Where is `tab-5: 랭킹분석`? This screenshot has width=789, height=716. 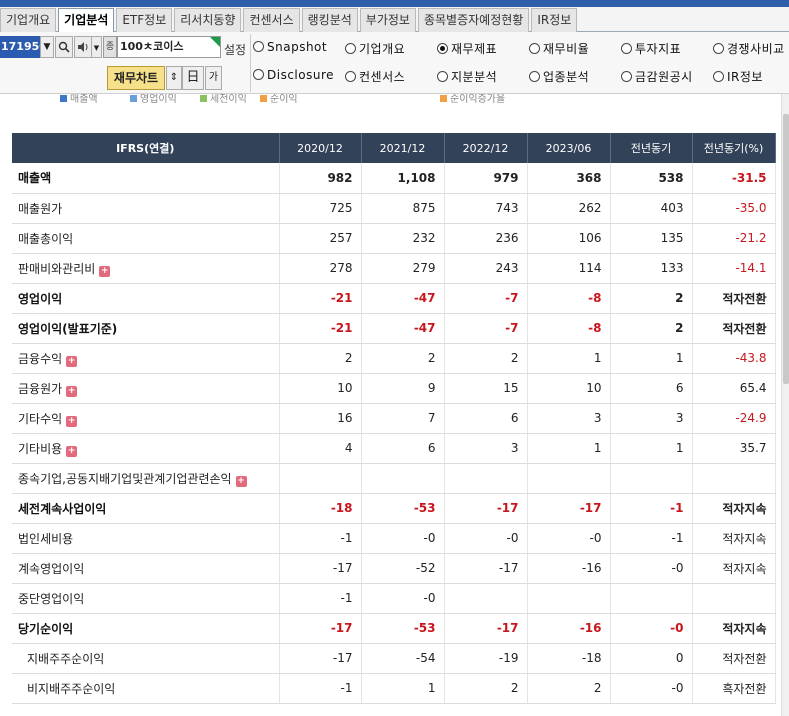
tab-5: 랭킹분석 is located at coordinates (329, 20).